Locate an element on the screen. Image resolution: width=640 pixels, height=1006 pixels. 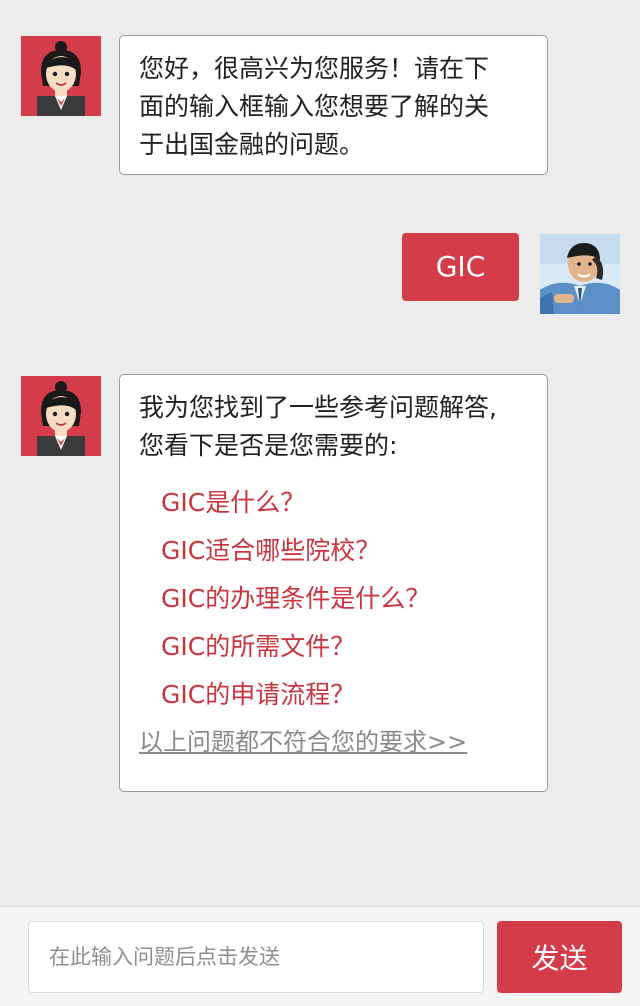
suggested-question-link: GIC是什么？ is located at coordinates (352, 503).